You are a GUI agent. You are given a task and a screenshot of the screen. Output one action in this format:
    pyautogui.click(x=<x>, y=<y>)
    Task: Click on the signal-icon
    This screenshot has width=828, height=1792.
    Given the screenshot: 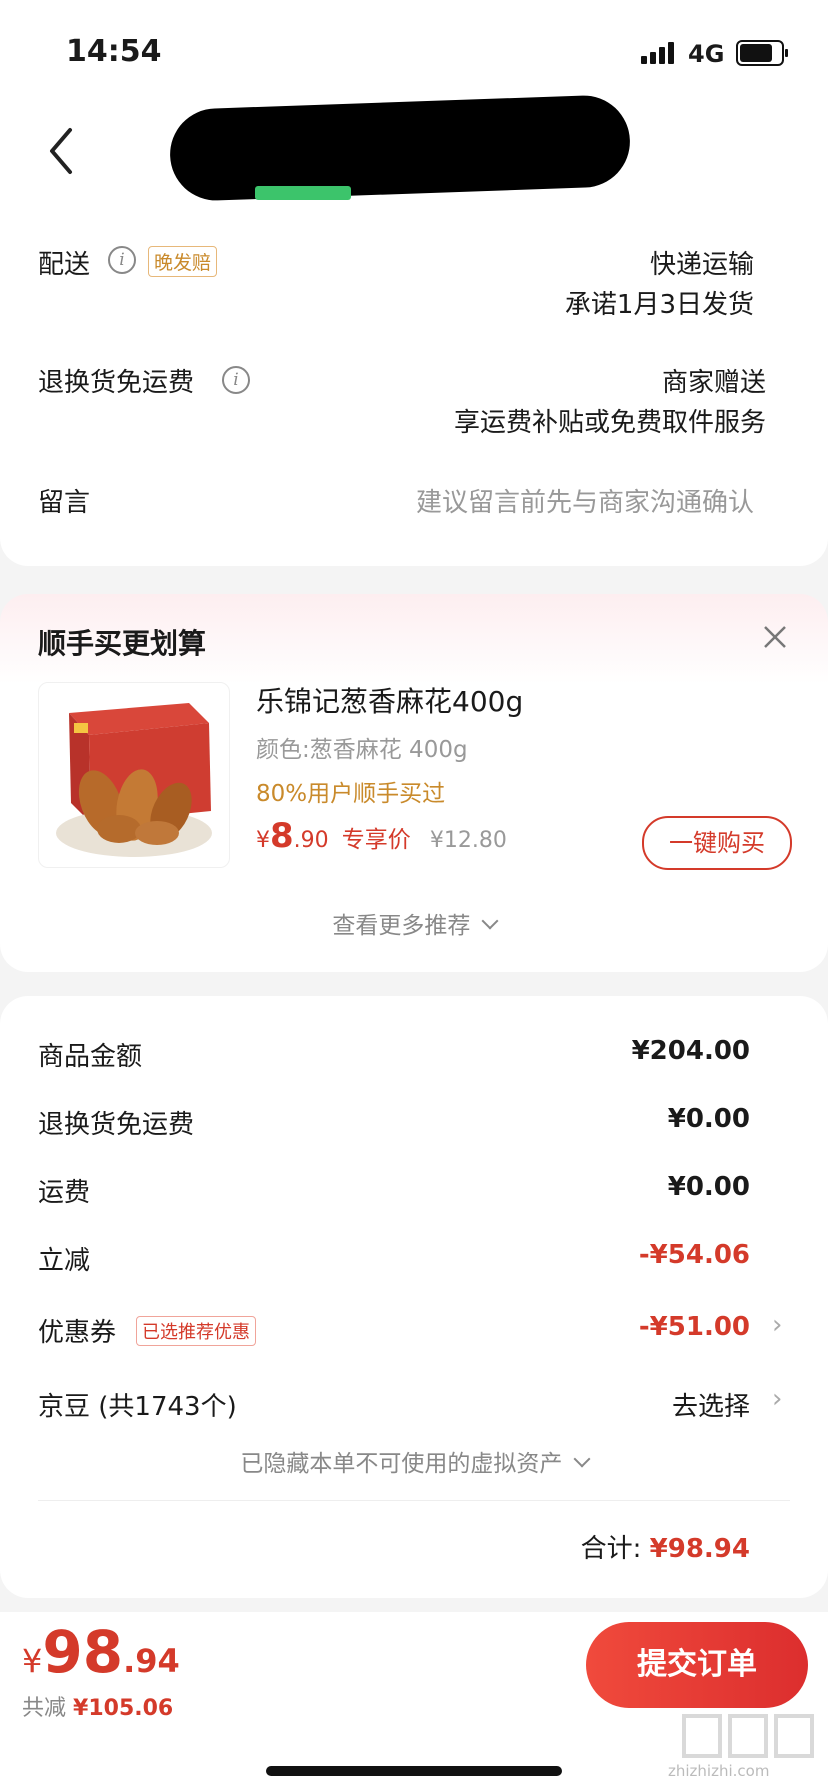 What is the action you would take?
    pyautogui.click(x=659, y=53)
    